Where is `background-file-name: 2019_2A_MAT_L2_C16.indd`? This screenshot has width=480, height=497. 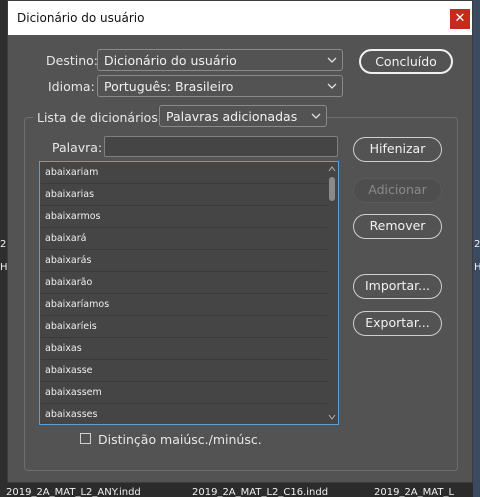
background-file-name: 2019_2A_MAT_L2_C16.indd is located at coordinates (260, 492).